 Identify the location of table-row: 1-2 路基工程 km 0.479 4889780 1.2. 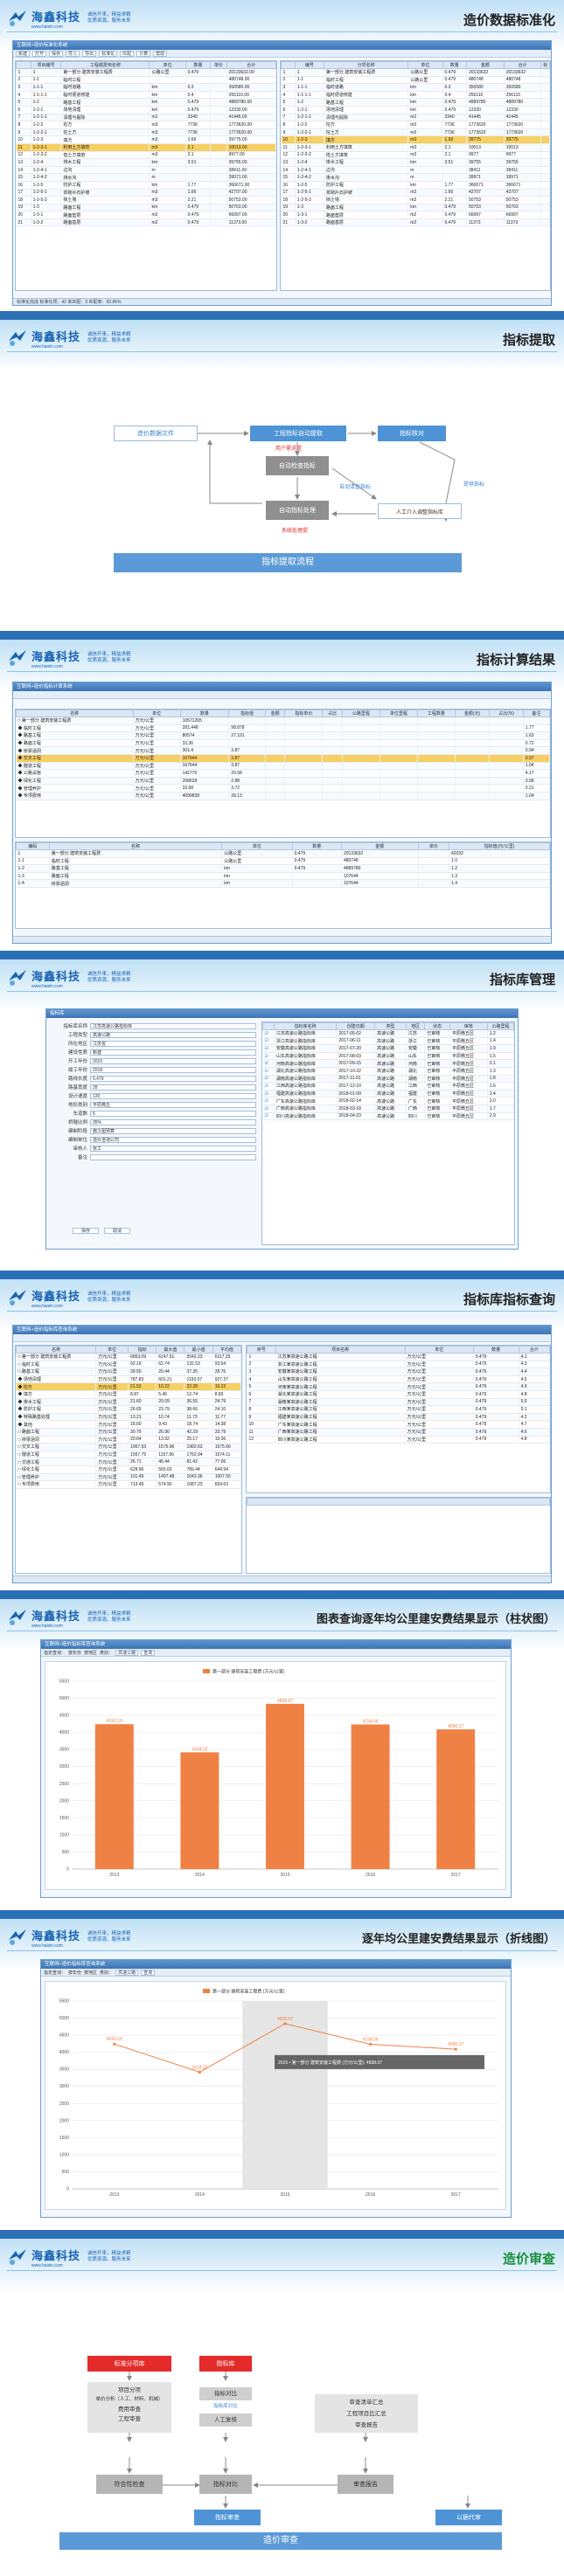
(283, 868).